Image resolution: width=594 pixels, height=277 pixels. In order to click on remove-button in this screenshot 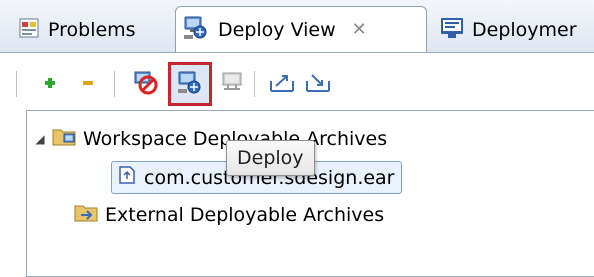, I will do `click(88, 84)`.